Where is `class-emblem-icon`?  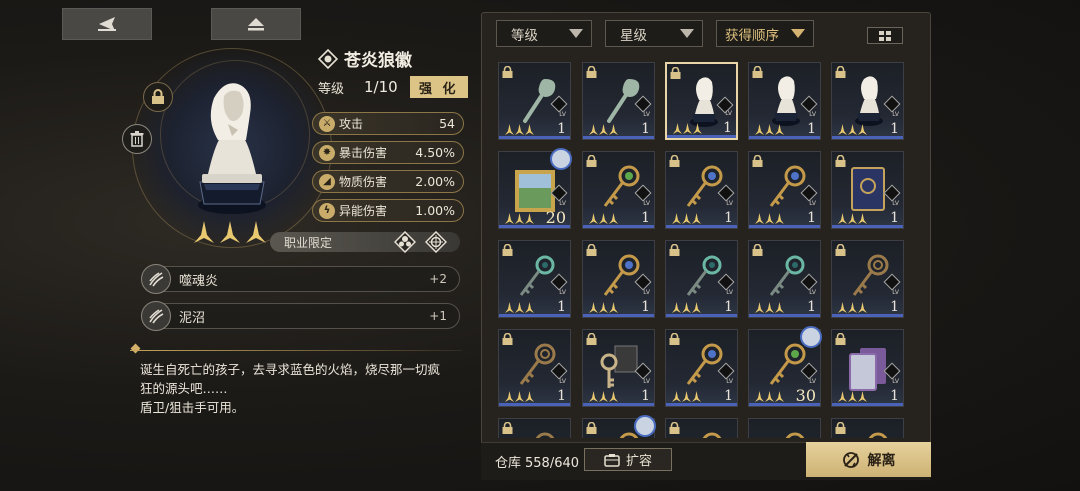
class-emblem-icon is located at coordinates (328, 58).